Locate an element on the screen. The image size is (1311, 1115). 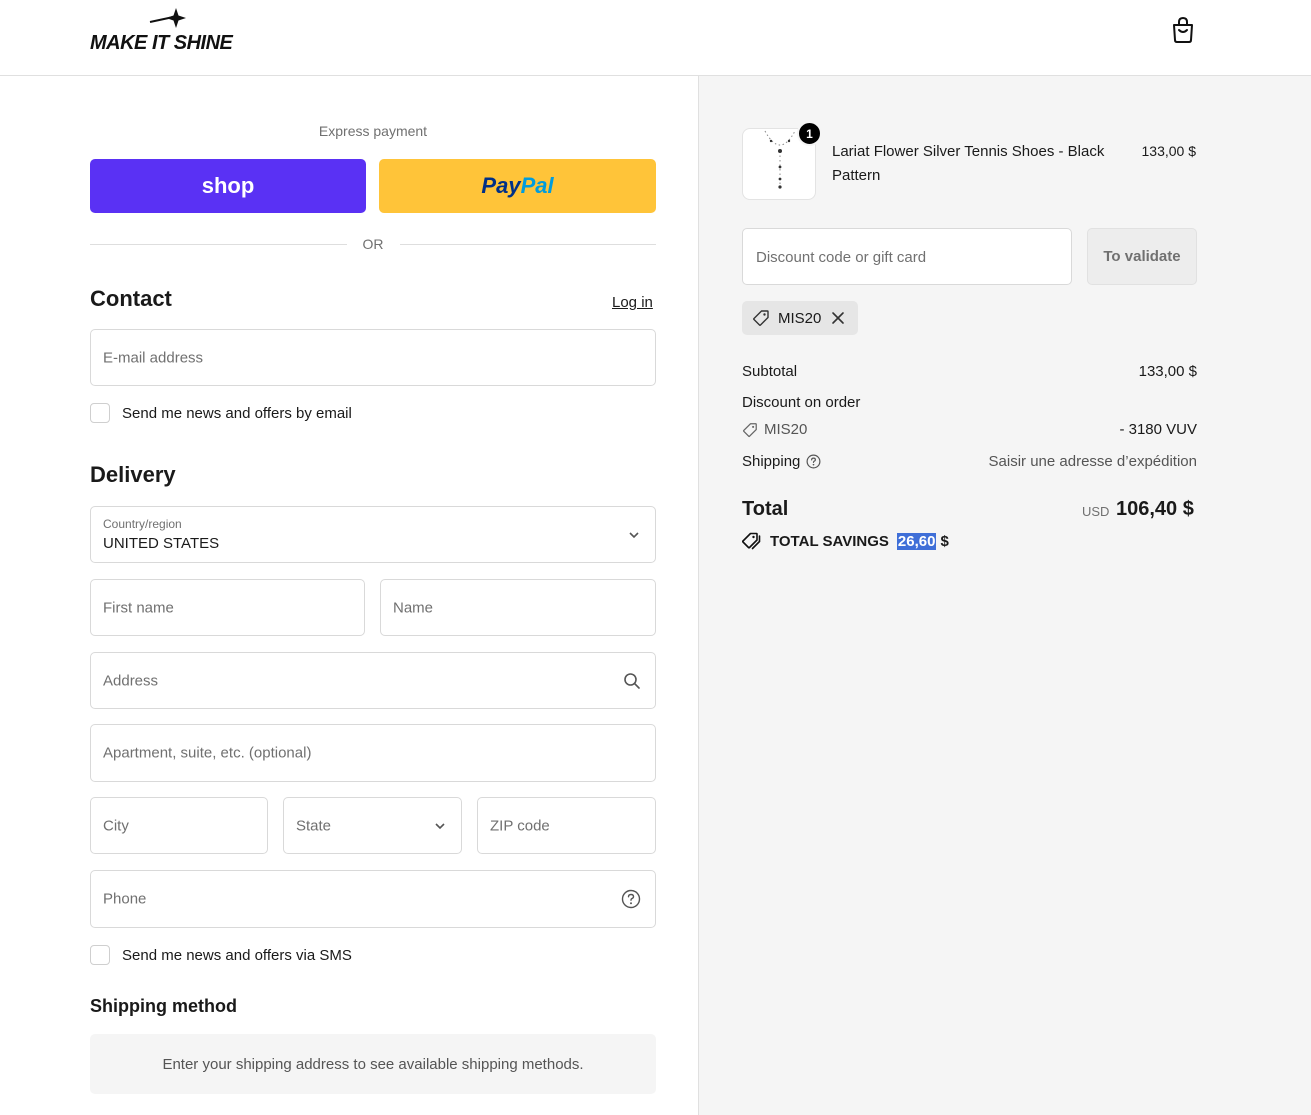
name-field: Name is located at coordinates (518, 607).